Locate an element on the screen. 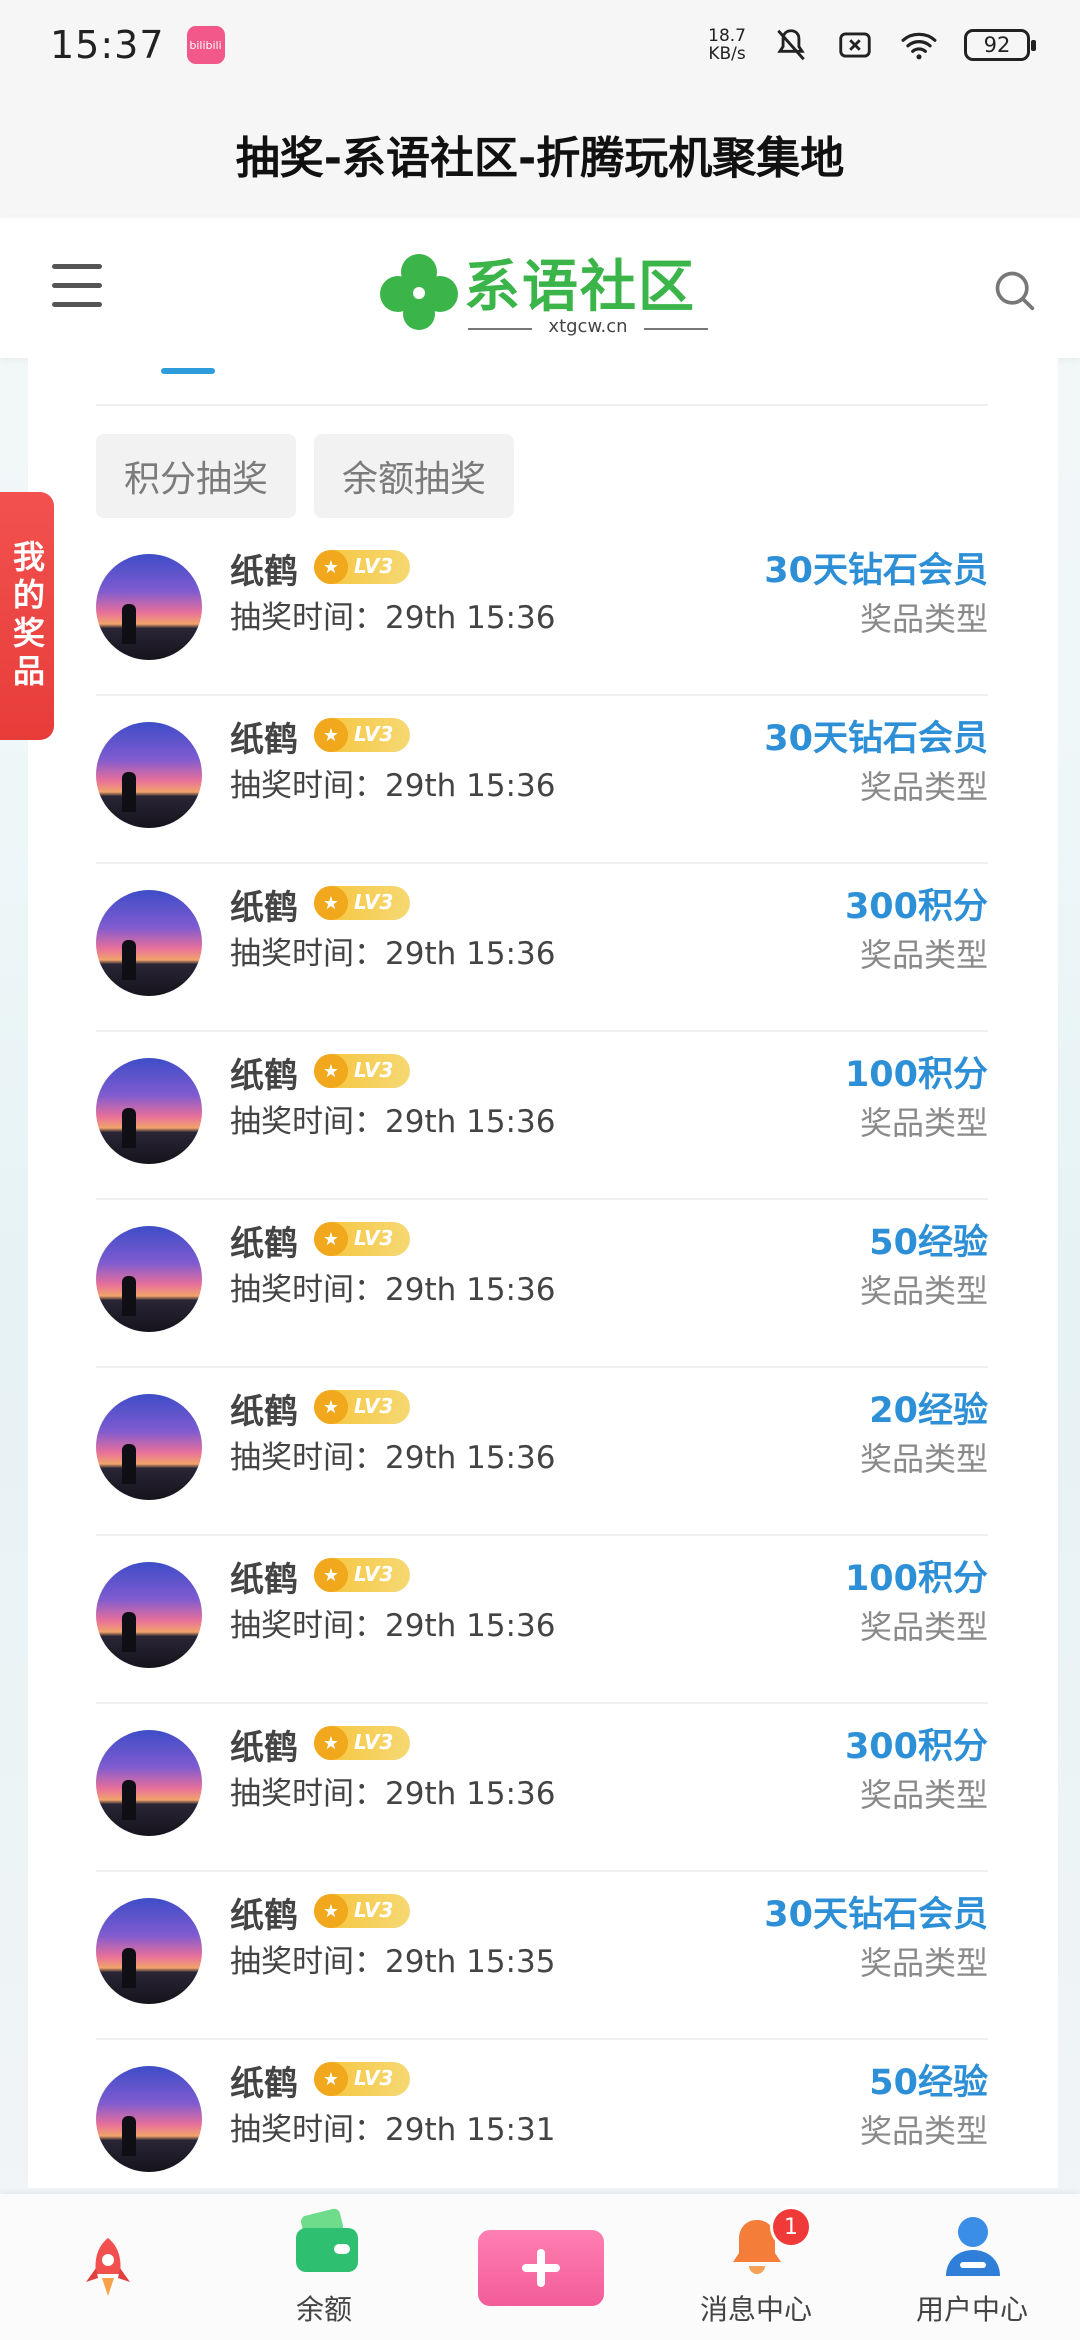 This screenshot has height=2340, width=1080. site-header: 系语社区 xtgcw.cn is located at coordinates (540, 288).